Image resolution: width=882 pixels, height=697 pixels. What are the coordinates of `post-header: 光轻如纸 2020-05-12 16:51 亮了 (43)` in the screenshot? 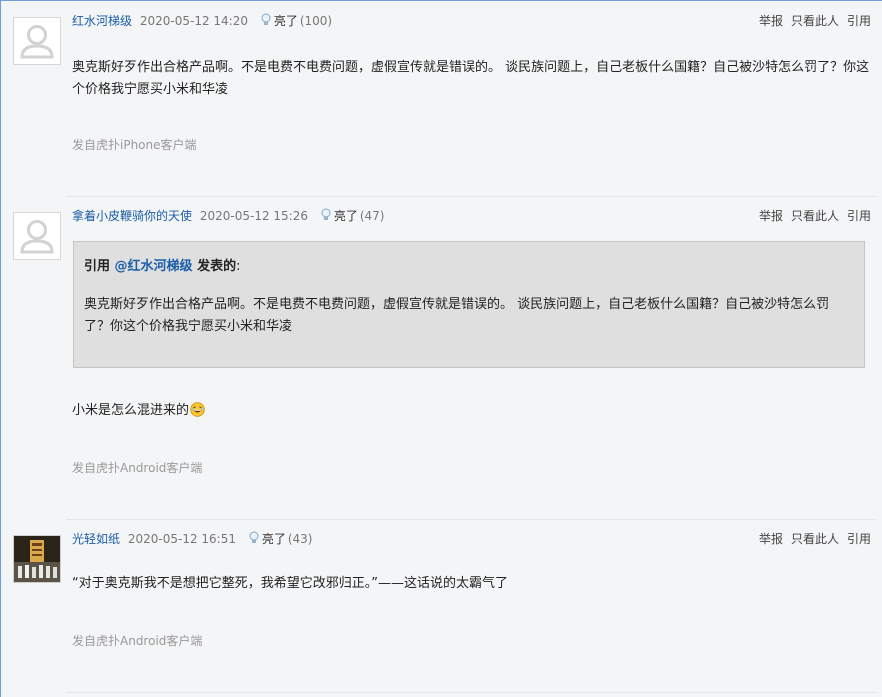 It's located at (192, 539).